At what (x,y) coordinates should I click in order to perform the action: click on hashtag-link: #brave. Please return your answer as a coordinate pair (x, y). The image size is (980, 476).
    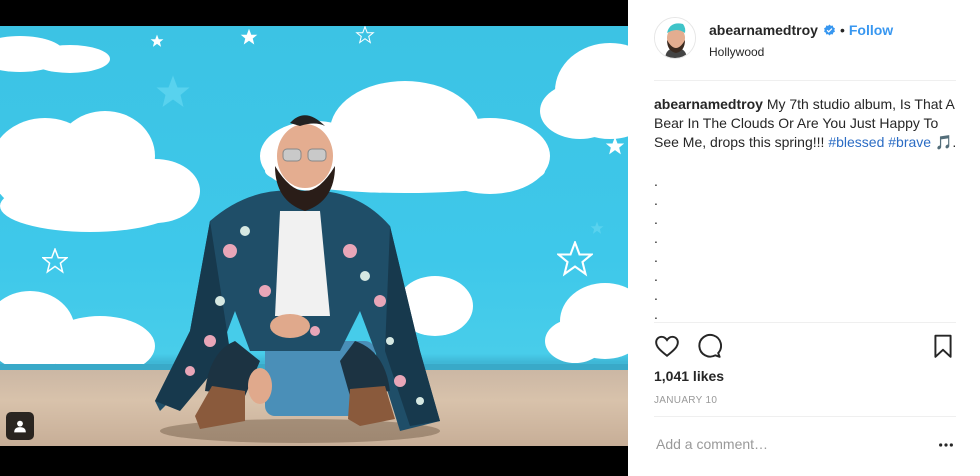
    Looking at the image, I should click on (909, 142).